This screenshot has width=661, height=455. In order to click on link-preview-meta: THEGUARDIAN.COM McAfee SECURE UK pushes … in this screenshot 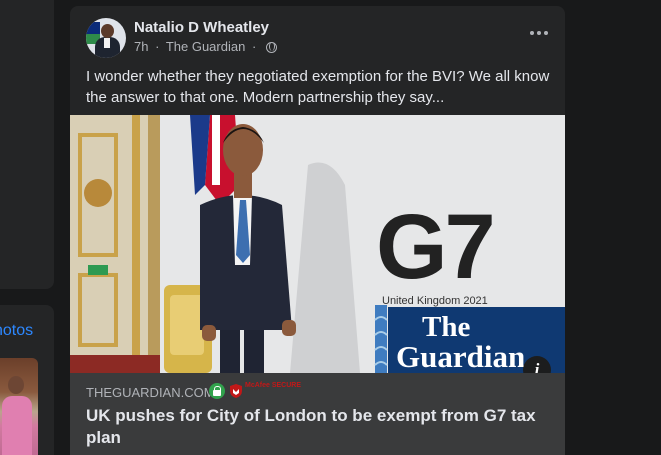, I will do `click(317, 414)`.